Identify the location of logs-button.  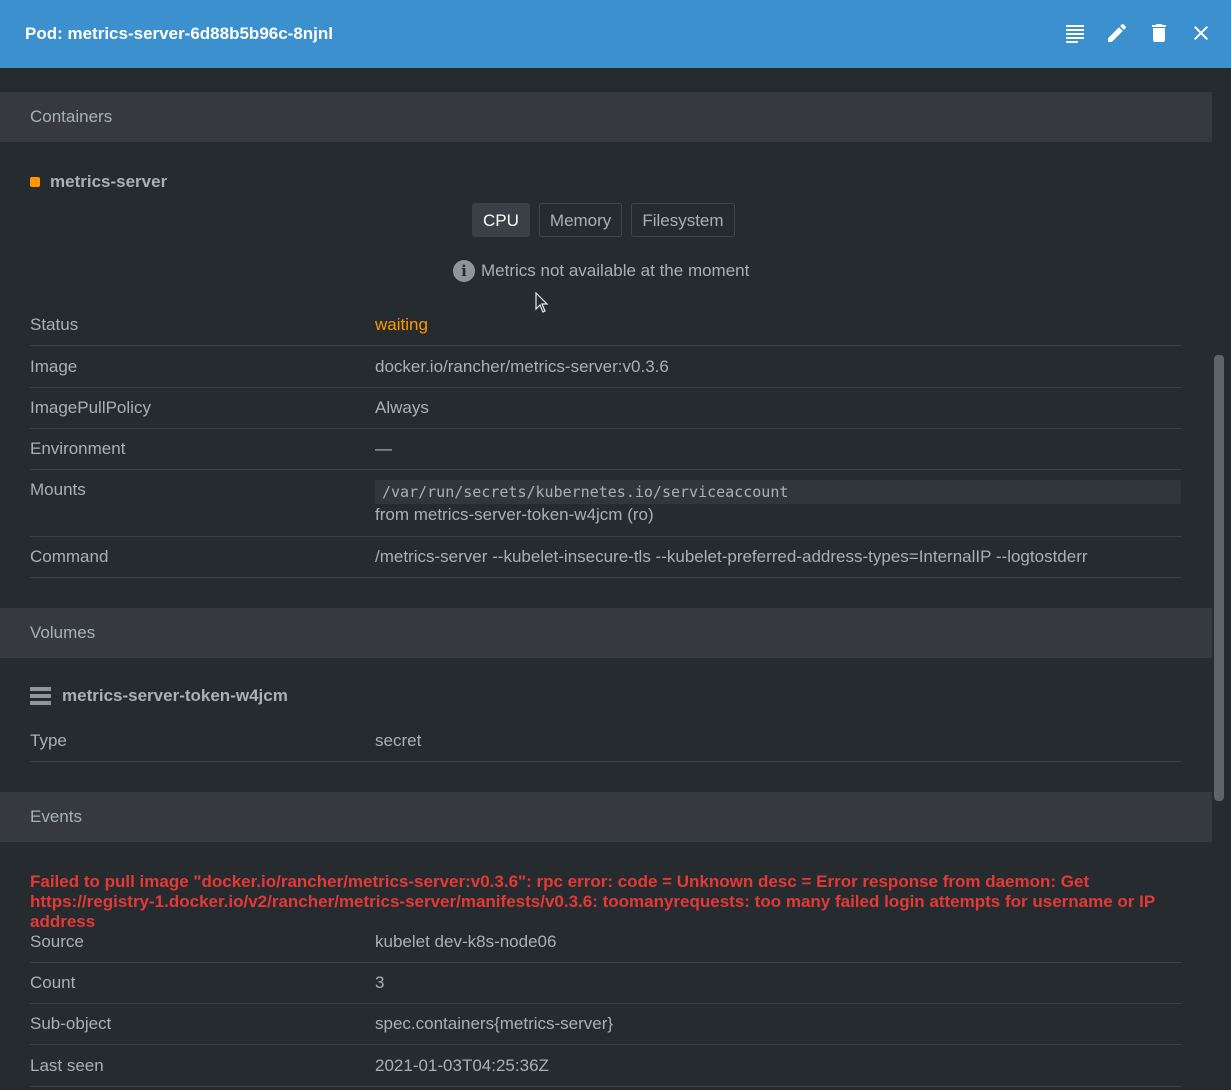
(1075, 33).